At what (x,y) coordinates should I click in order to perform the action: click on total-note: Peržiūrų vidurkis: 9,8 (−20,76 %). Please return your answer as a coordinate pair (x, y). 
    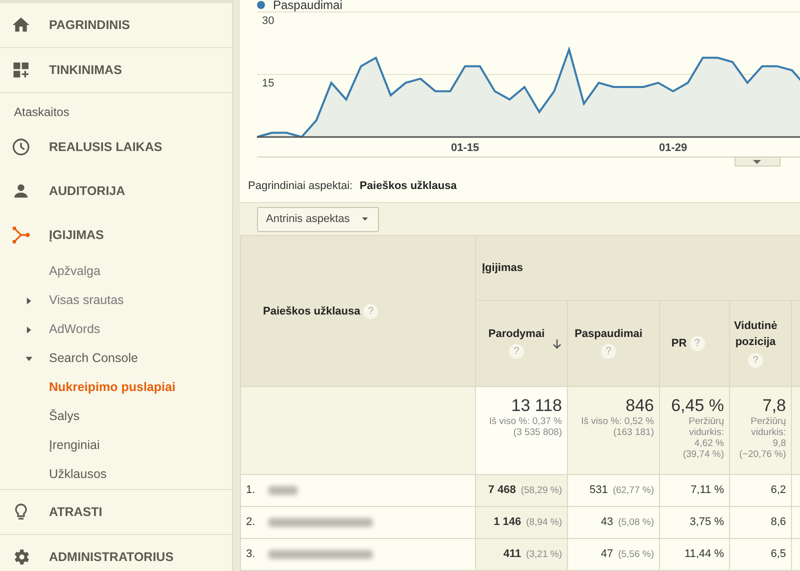
    Looking at the image, I should click on (762, 438).